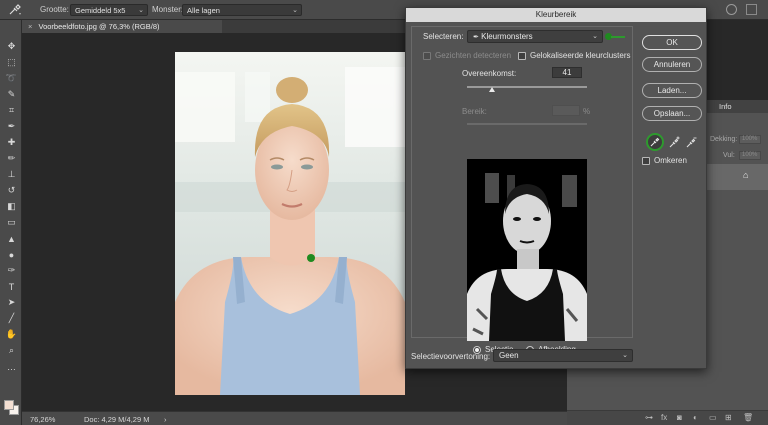 The image size is (768, 425). Describe the element at coordinates (664, 417) in the screenshot. I see `fx-icon: fx` at that location.